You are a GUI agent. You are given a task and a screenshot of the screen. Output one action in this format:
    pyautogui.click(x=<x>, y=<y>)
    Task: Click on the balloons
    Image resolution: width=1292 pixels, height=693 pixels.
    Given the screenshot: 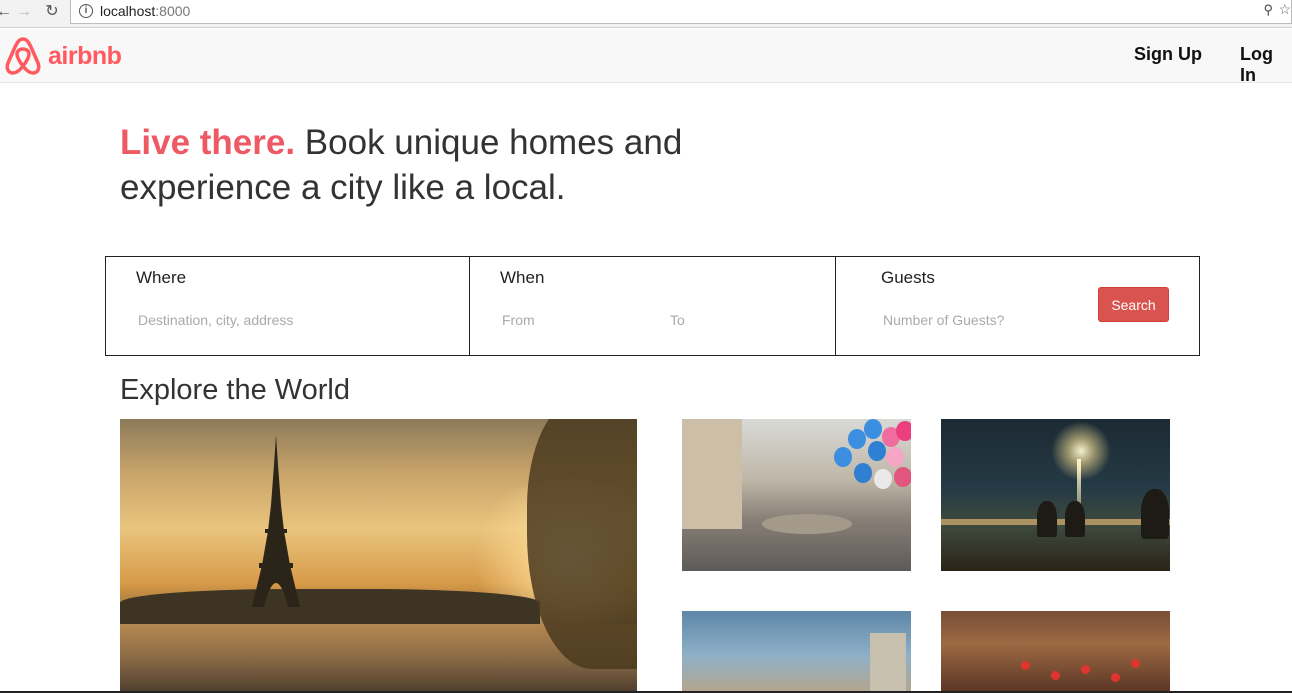 What is the action you would take?
    pyautogui.click(x=868, y=464)
    